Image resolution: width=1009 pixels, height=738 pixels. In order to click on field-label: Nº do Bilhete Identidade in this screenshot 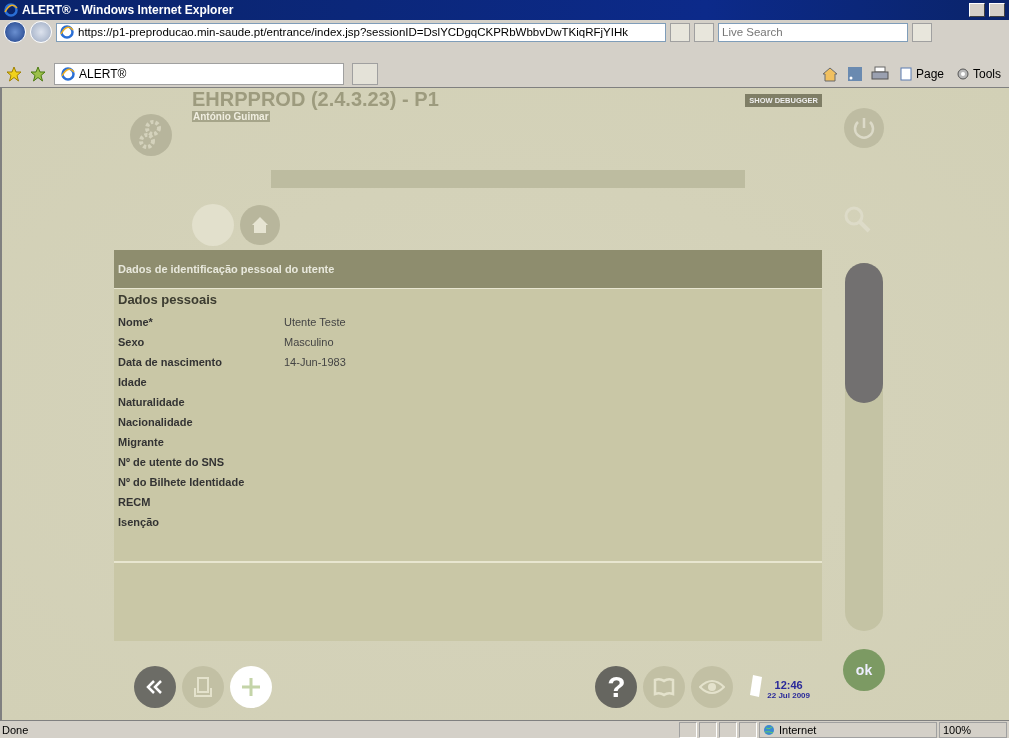, I will do `click(182, 482)`.